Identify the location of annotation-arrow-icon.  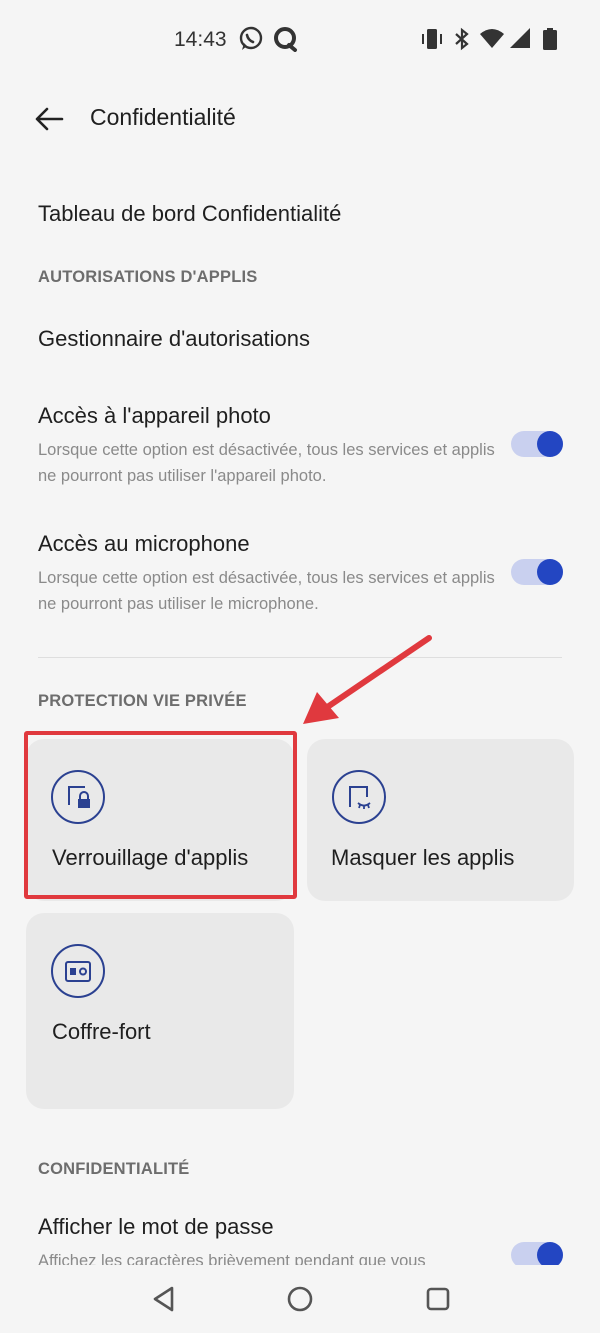
(367, 679).